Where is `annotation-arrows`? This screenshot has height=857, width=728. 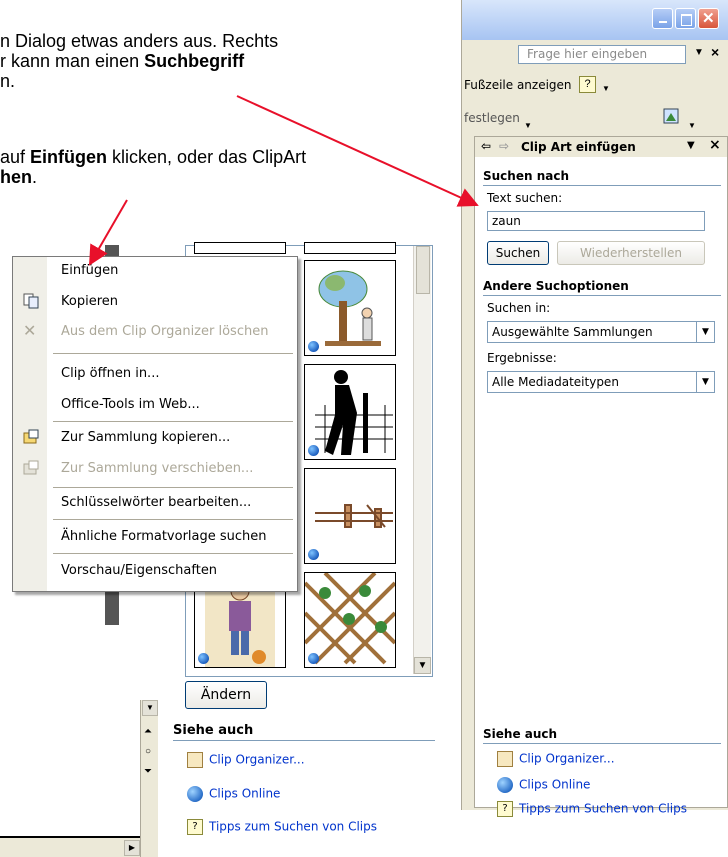
annotation-arrows is located at coordinates (283, 180).